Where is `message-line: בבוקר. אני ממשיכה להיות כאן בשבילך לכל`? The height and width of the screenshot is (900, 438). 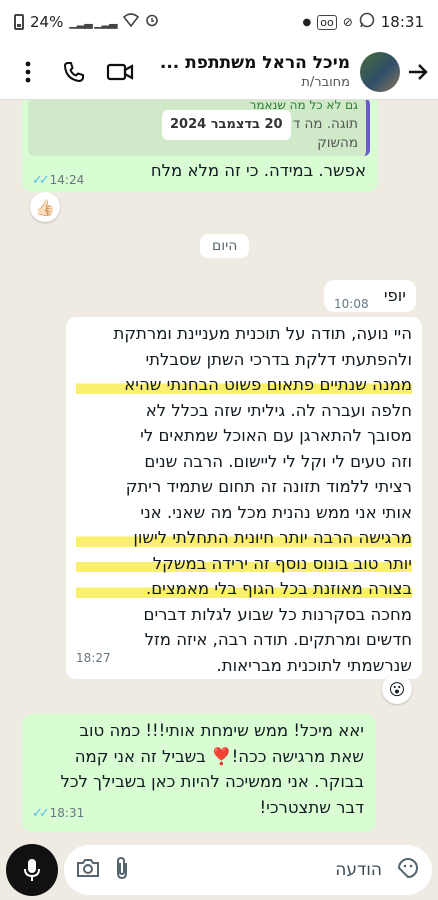
message-line: בבוקר. אני ממשיכה להיות כאן בשבילך לכל is located at coordinates (212, 781).